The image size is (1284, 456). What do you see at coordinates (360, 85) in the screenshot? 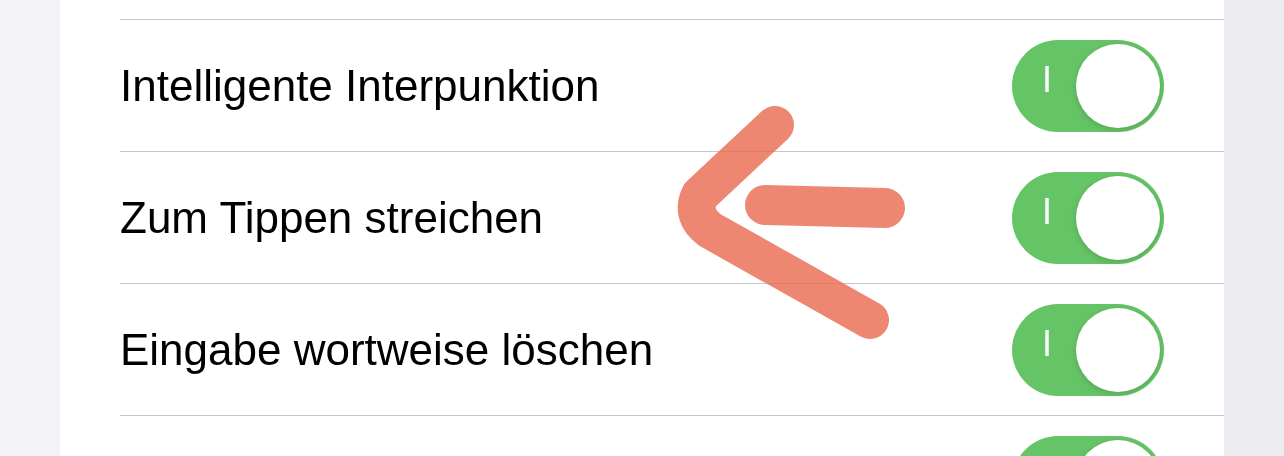
I see `setting-label: Intelligente Interpunktion` at bounding box center [360, 85].